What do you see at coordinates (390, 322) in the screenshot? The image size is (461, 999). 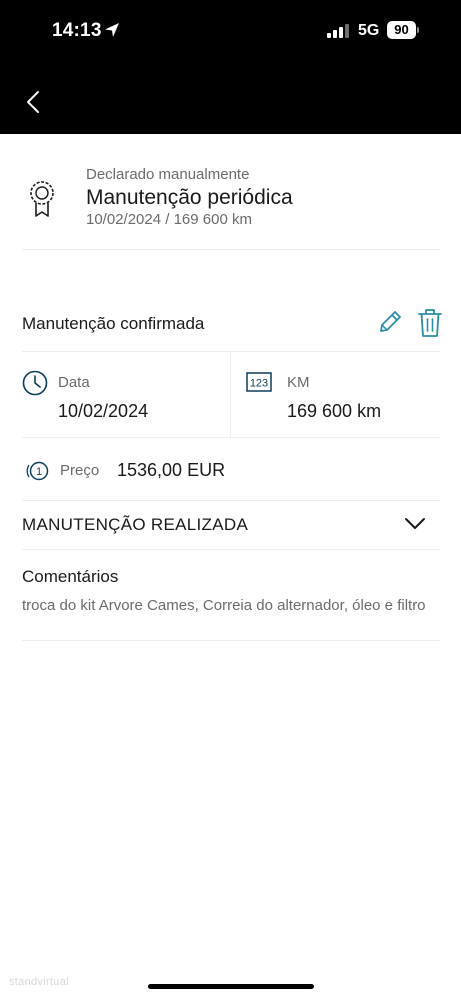 I see `edit-button` at bounding box center [390, 322].